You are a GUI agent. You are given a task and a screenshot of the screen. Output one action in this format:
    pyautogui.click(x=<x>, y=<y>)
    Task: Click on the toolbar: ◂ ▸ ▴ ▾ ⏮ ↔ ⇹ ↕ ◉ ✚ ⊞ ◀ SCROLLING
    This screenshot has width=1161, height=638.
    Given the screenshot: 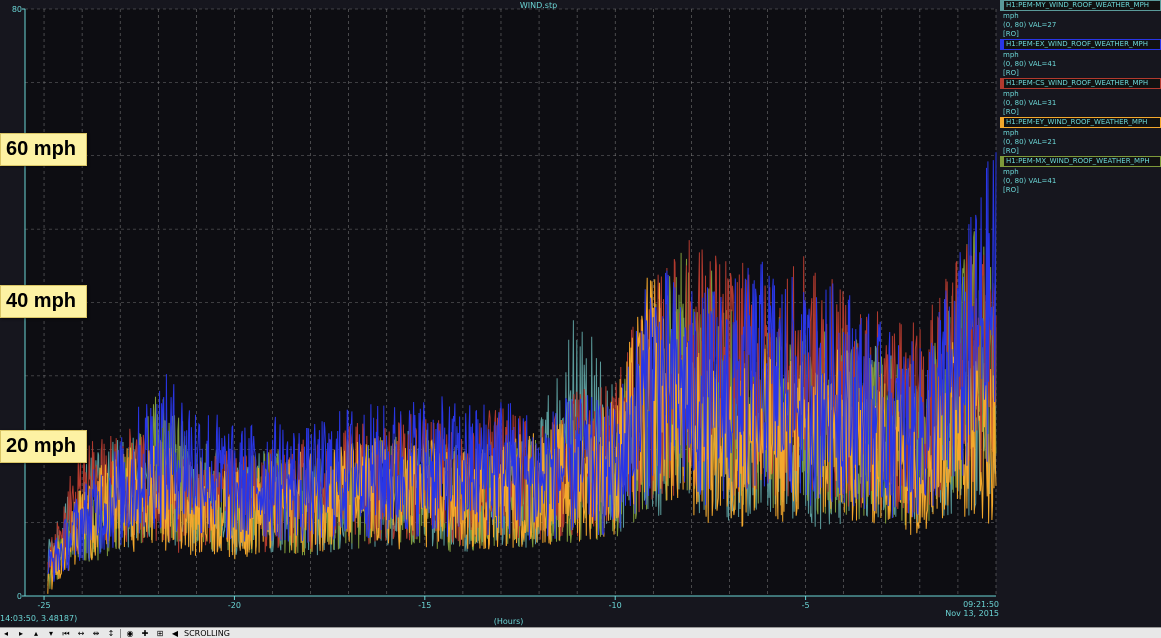 What is the action you would take?
    pyautogui.click(x=580, y=632)
    